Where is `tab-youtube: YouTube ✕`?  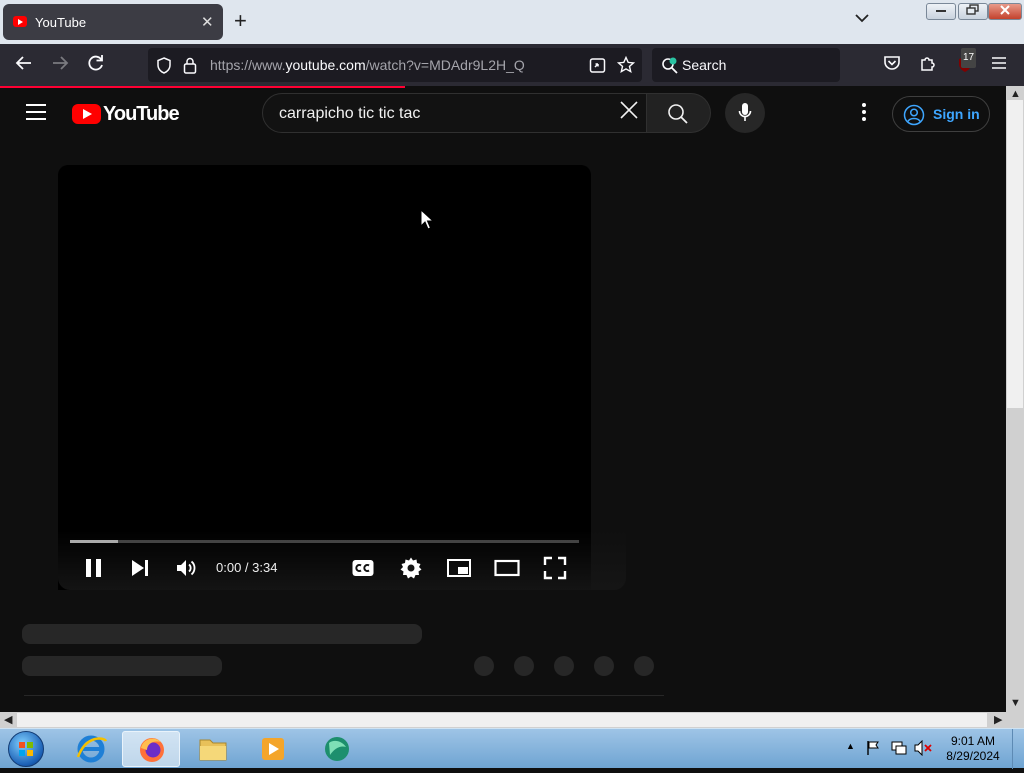
tab-youtube: YouTube ✕ is located at coordinates (113, 22).